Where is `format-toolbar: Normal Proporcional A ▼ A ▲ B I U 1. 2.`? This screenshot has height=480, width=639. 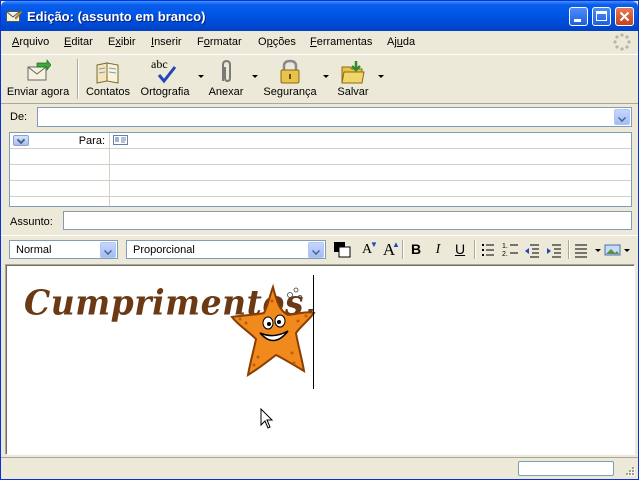
format-toolbar: Normal Proporcional A ▼ A ▲ B I U 1. 2. is located at coordinates (319, 248).